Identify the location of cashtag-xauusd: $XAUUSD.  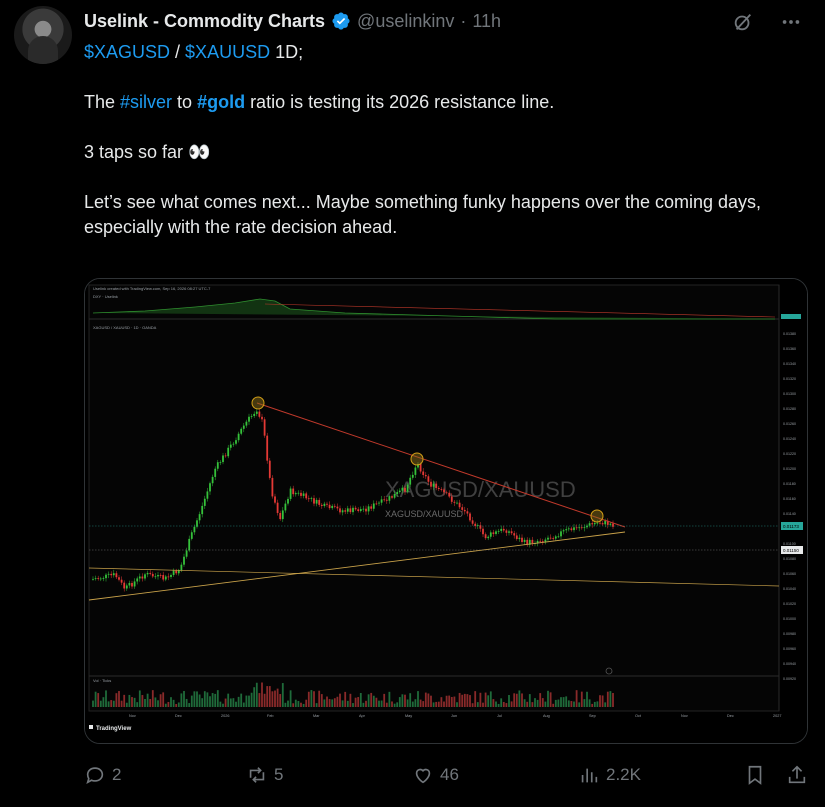
(227, 52).